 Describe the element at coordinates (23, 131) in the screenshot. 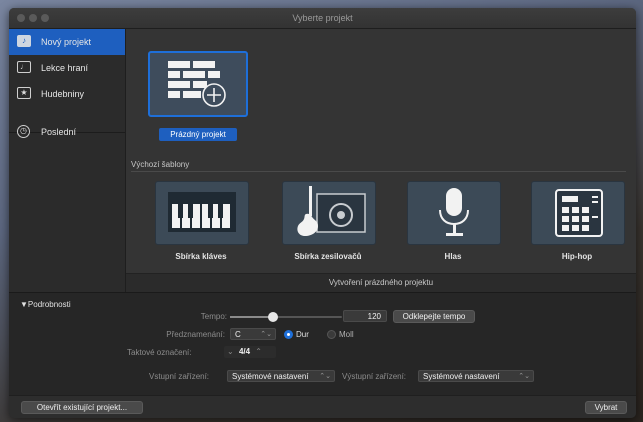

I see `clock-icon: ◷` at that location.